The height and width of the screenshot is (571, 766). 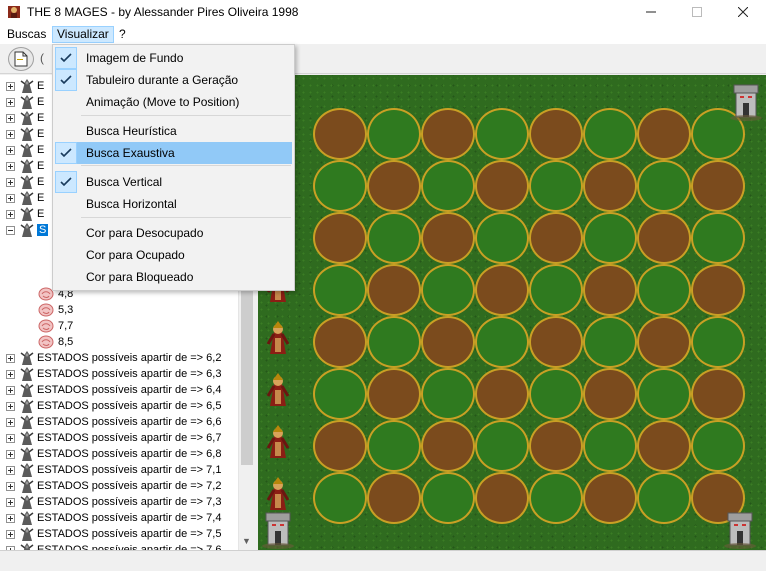 What do you see at coordinates (110, 406) in the screenshot?
I see `tree-node: ESTADOS possíveis apartir de => 6,5` at bounding box center [110, 406].